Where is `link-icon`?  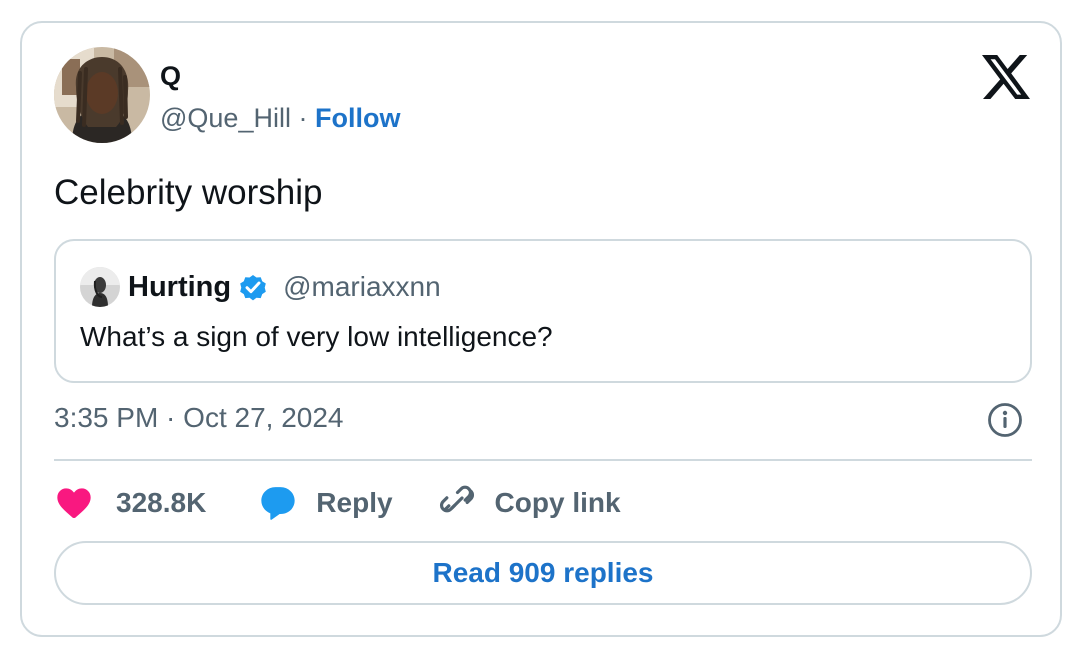
link-icon is located at coordinates (456, 499).